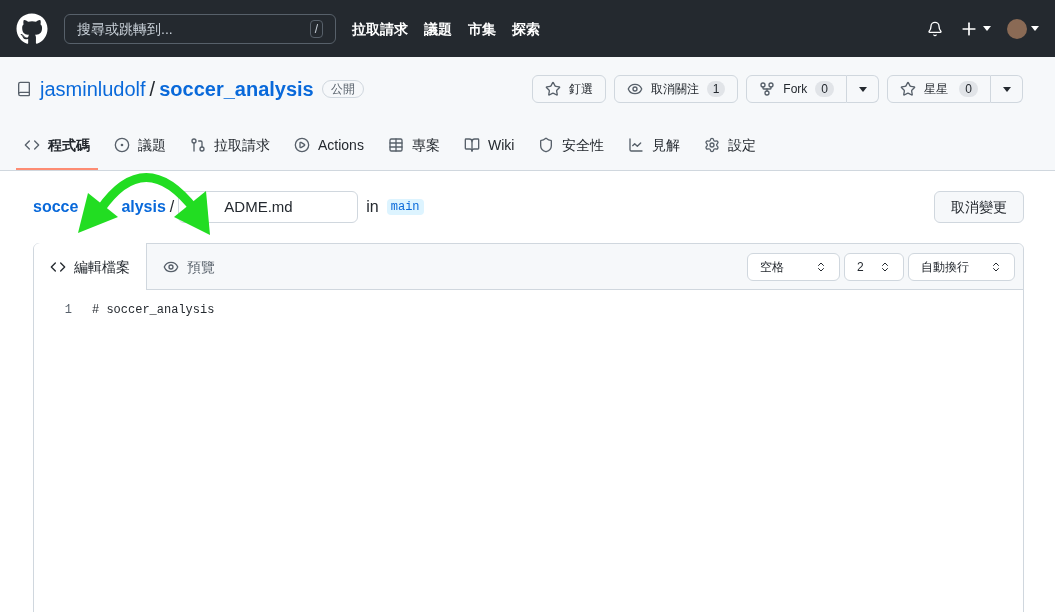  Describe the element at coordinates (874, 266) in the screenshot. I see `select-field: 2` at that location.